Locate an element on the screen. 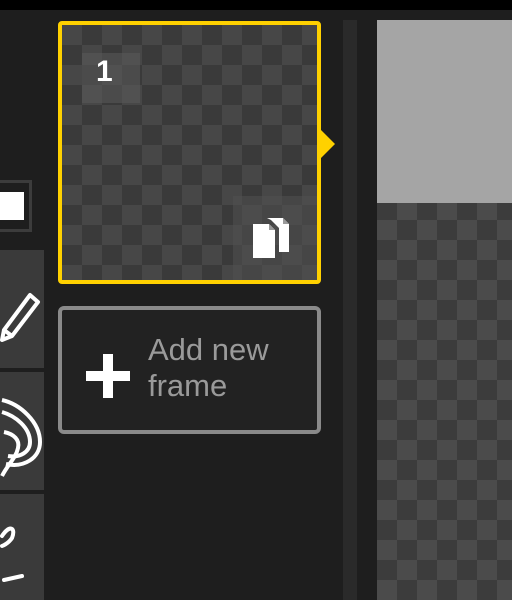  primary-color-swatch is located at coordinates (12, 206).